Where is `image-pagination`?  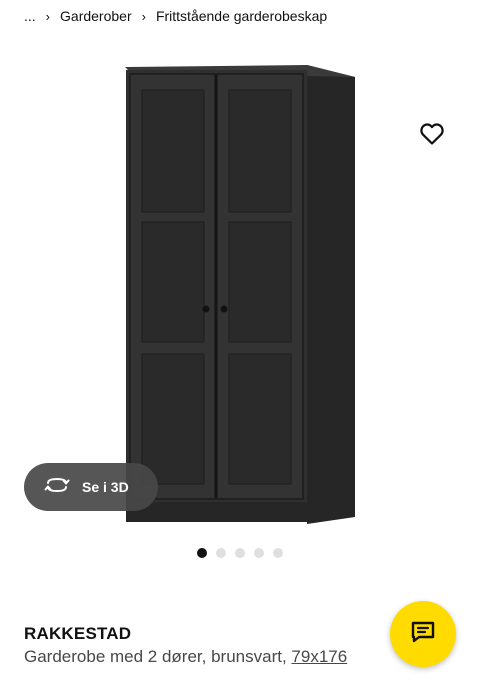 image-pagination is located at coordinates (240, 553).